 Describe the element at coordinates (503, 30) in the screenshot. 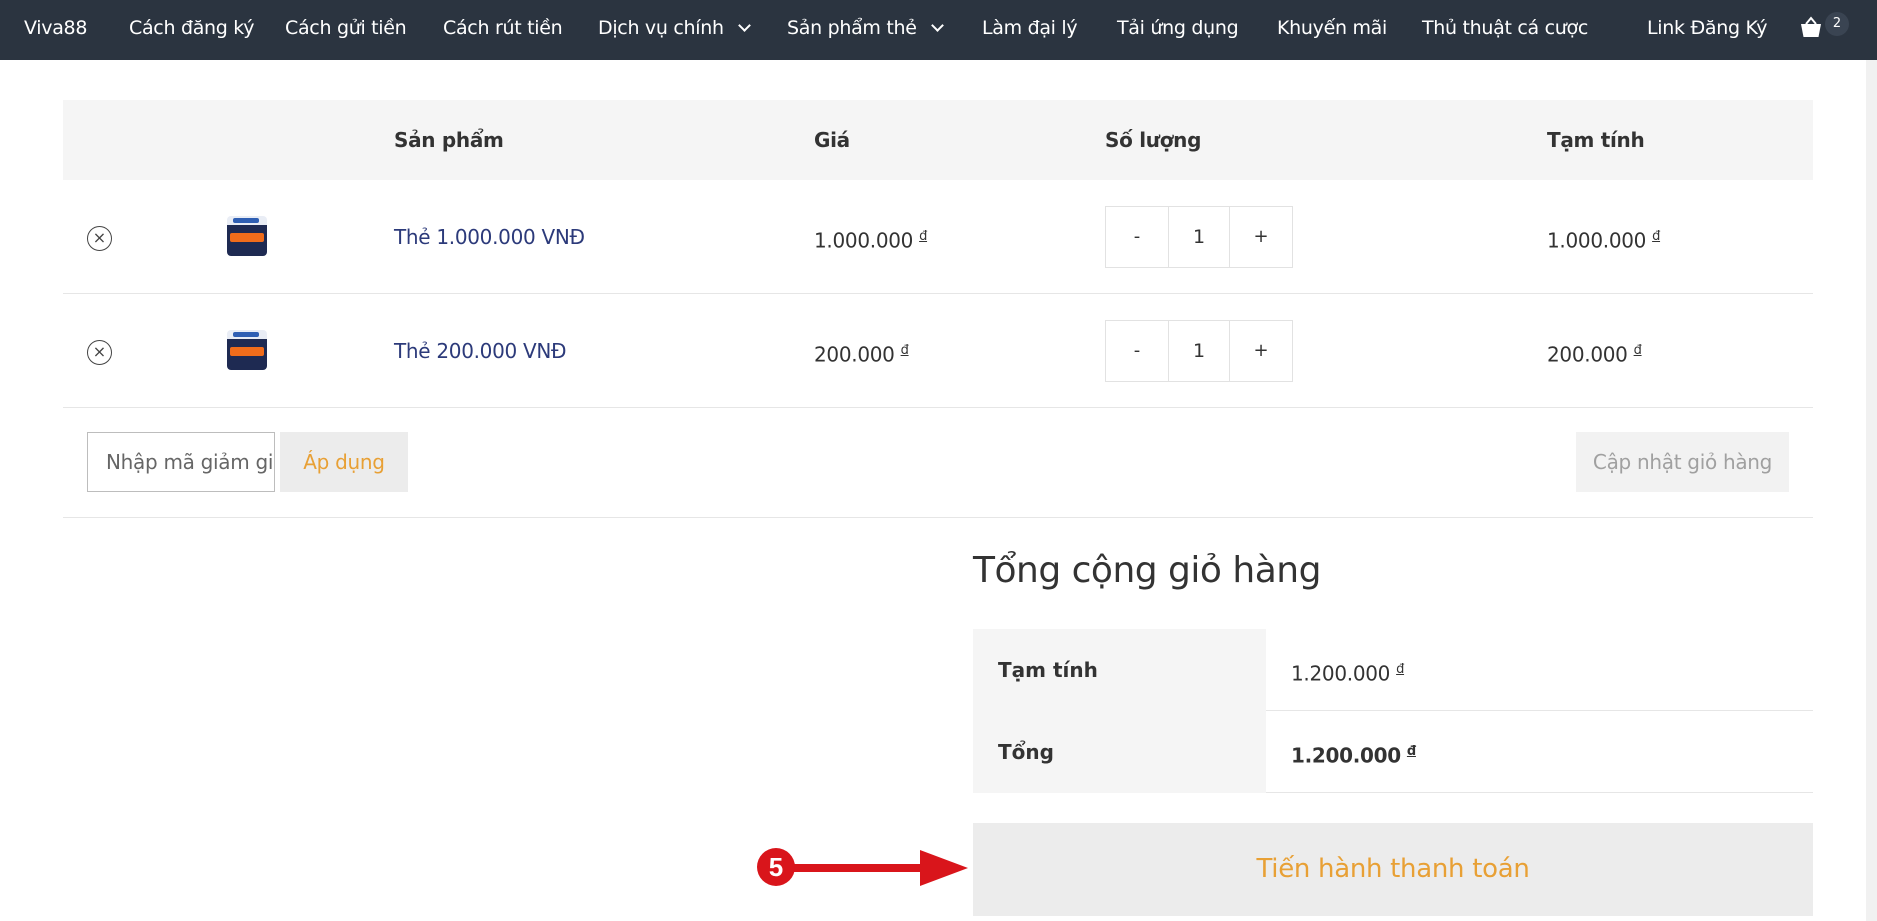

I see `nav-item-cach-rut-tien: Cách rút tiền` at that location.